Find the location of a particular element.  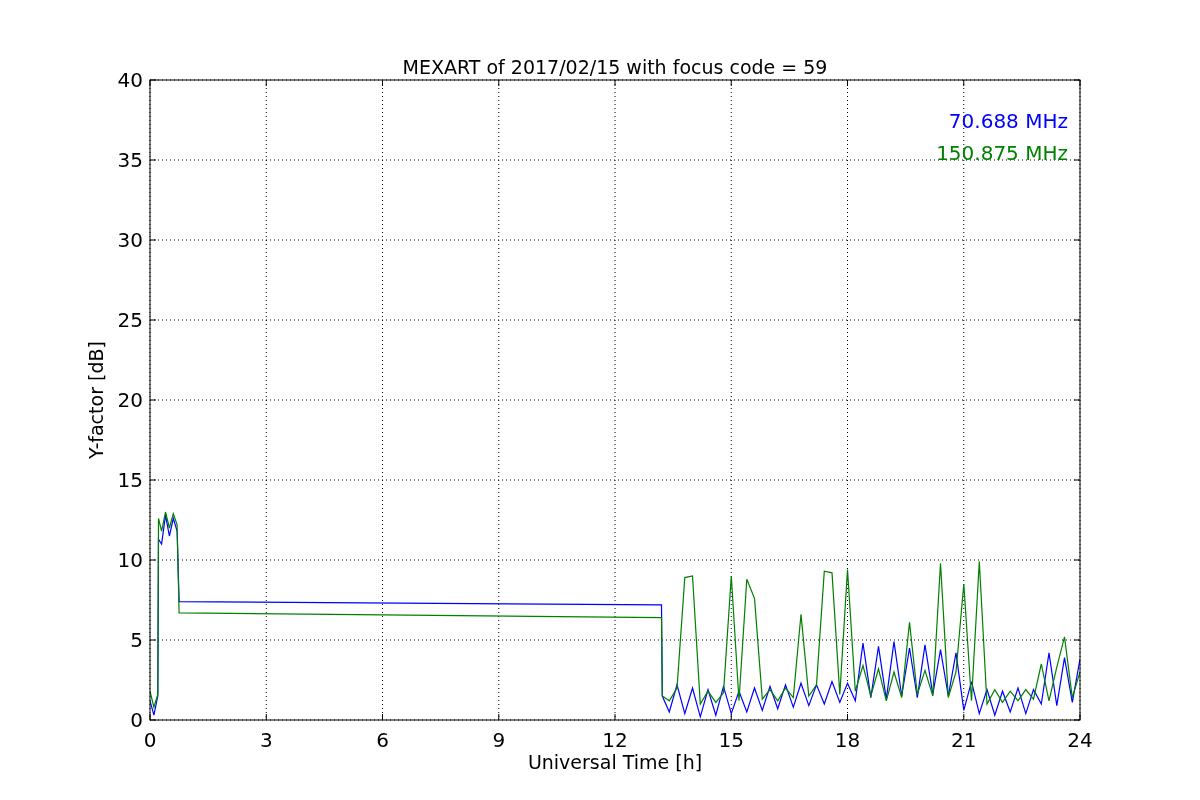

x-tick-label: 9 is located at coordinates (499, 740).